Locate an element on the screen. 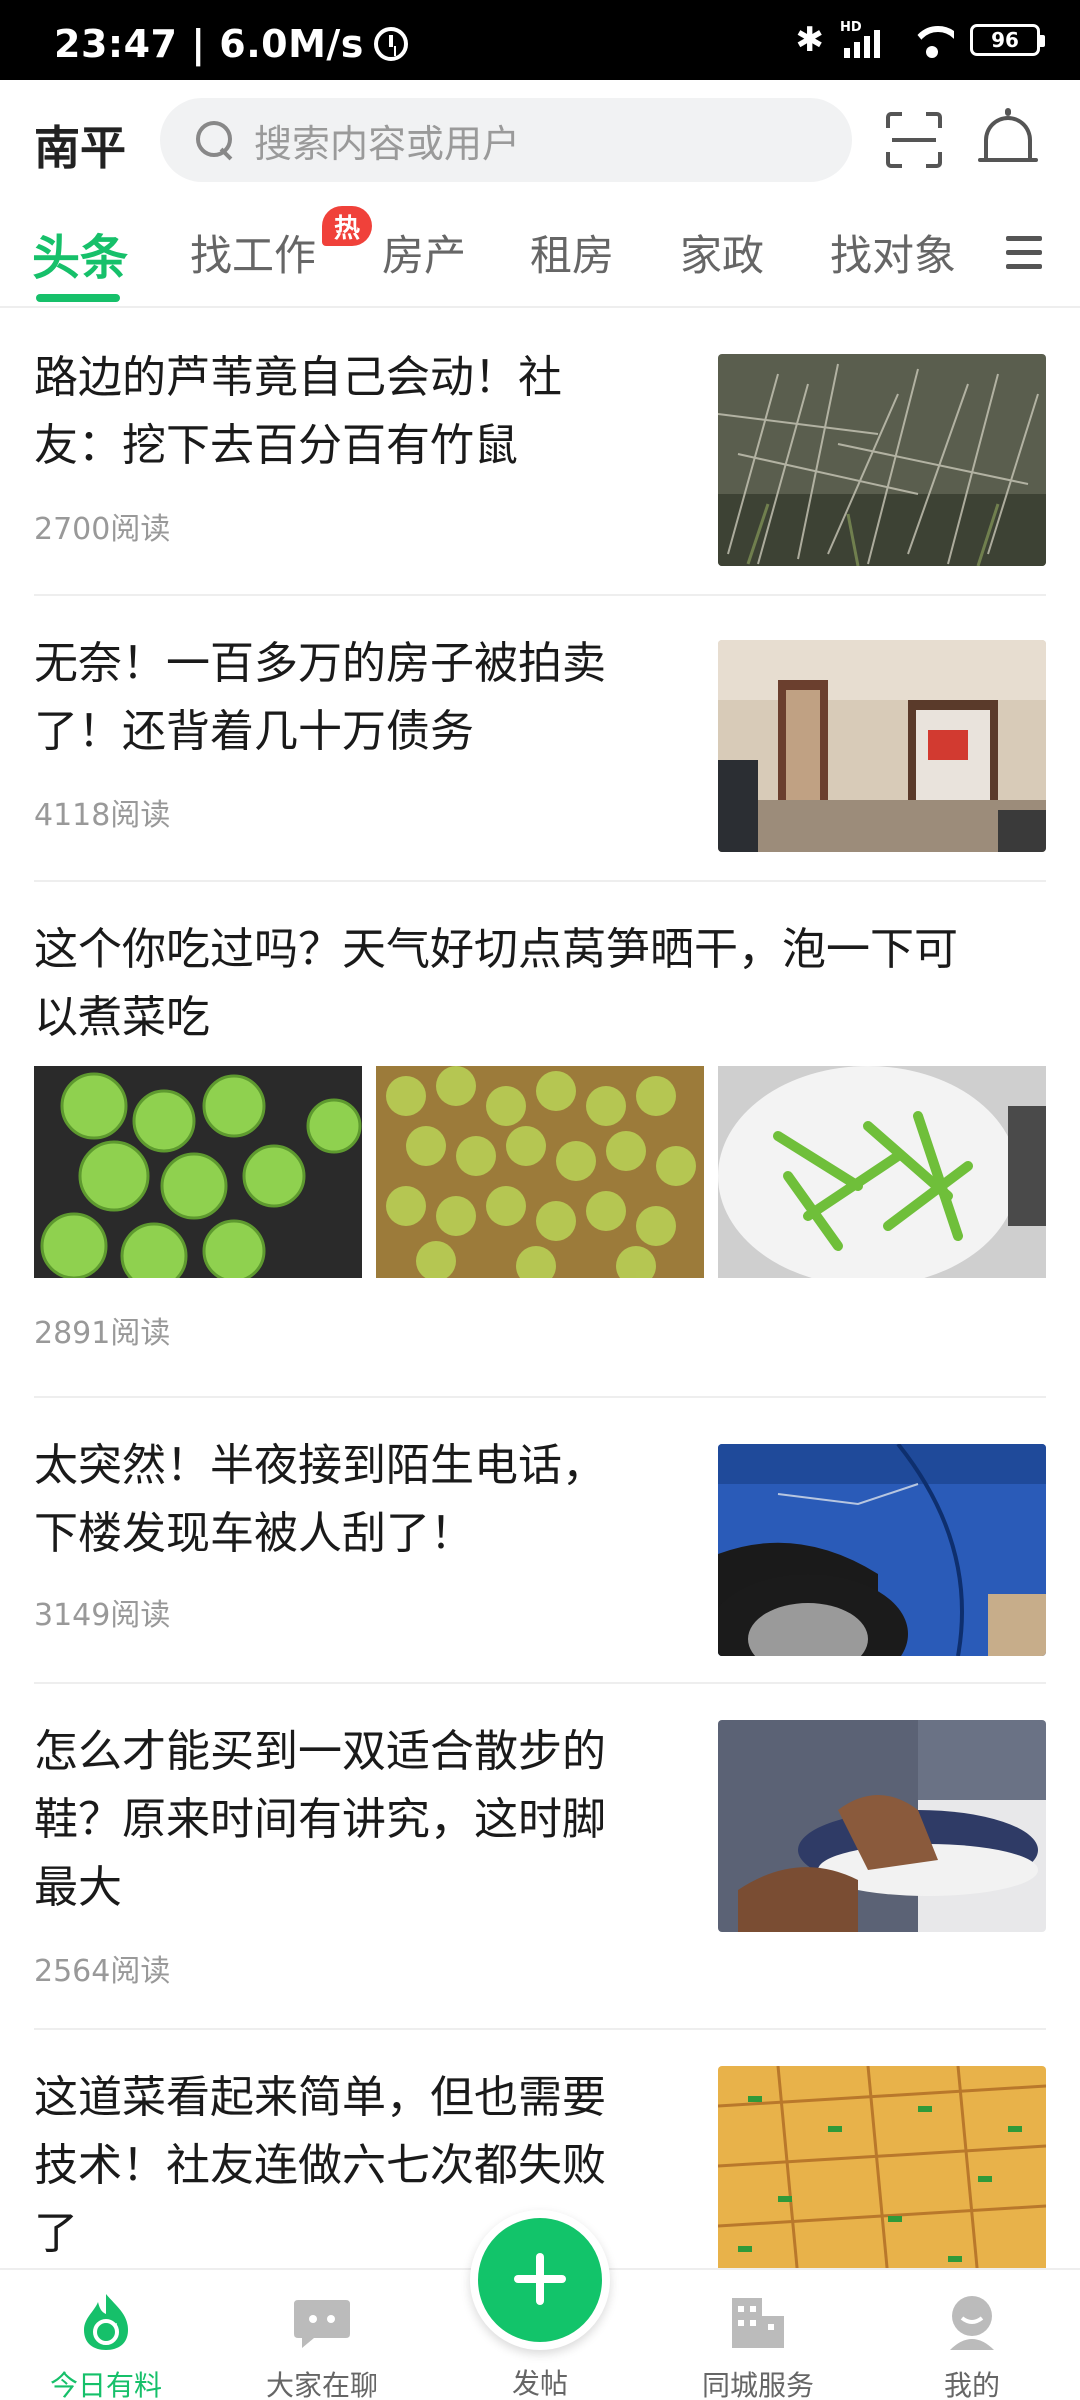 The image size is (1080, 2400). post-button is located at coordinates (540, 2280).